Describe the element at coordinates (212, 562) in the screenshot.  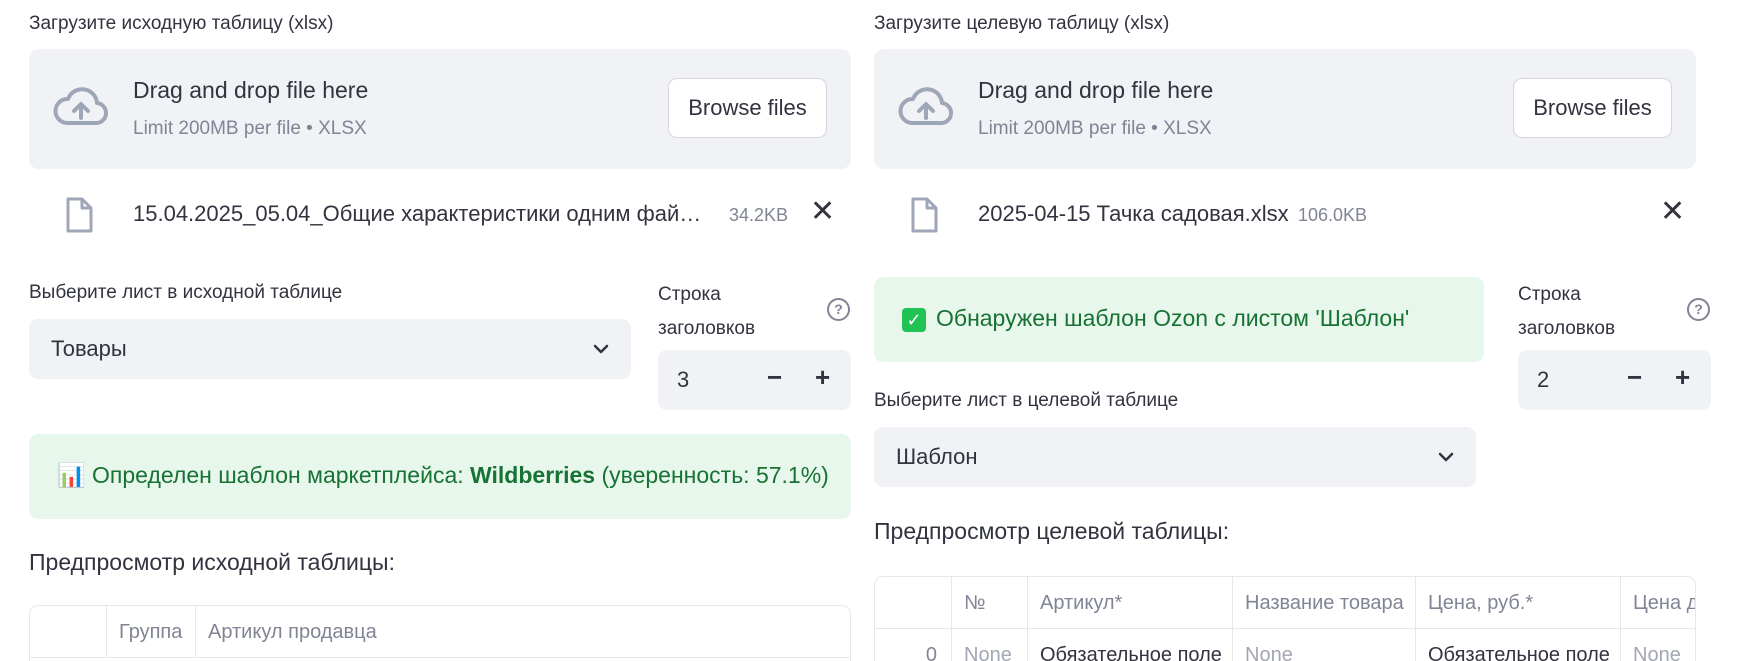
I see `source-preview-title: Предпросмотр исходной таблицы:` at that location.